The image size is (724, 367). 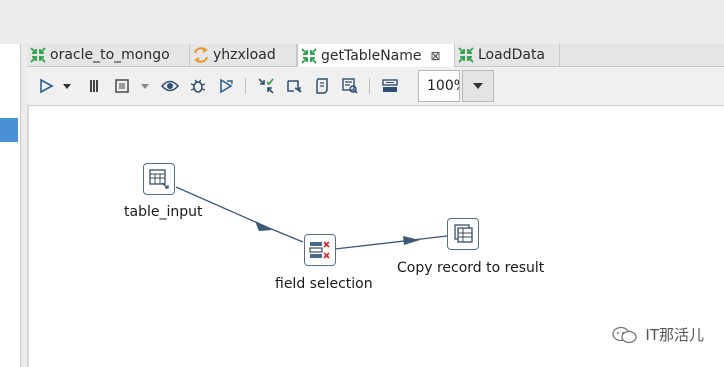 What do you see at coordinates (390, 86) in the screenshot?
I see `show-results-icon` at bounding box center [390, 86].